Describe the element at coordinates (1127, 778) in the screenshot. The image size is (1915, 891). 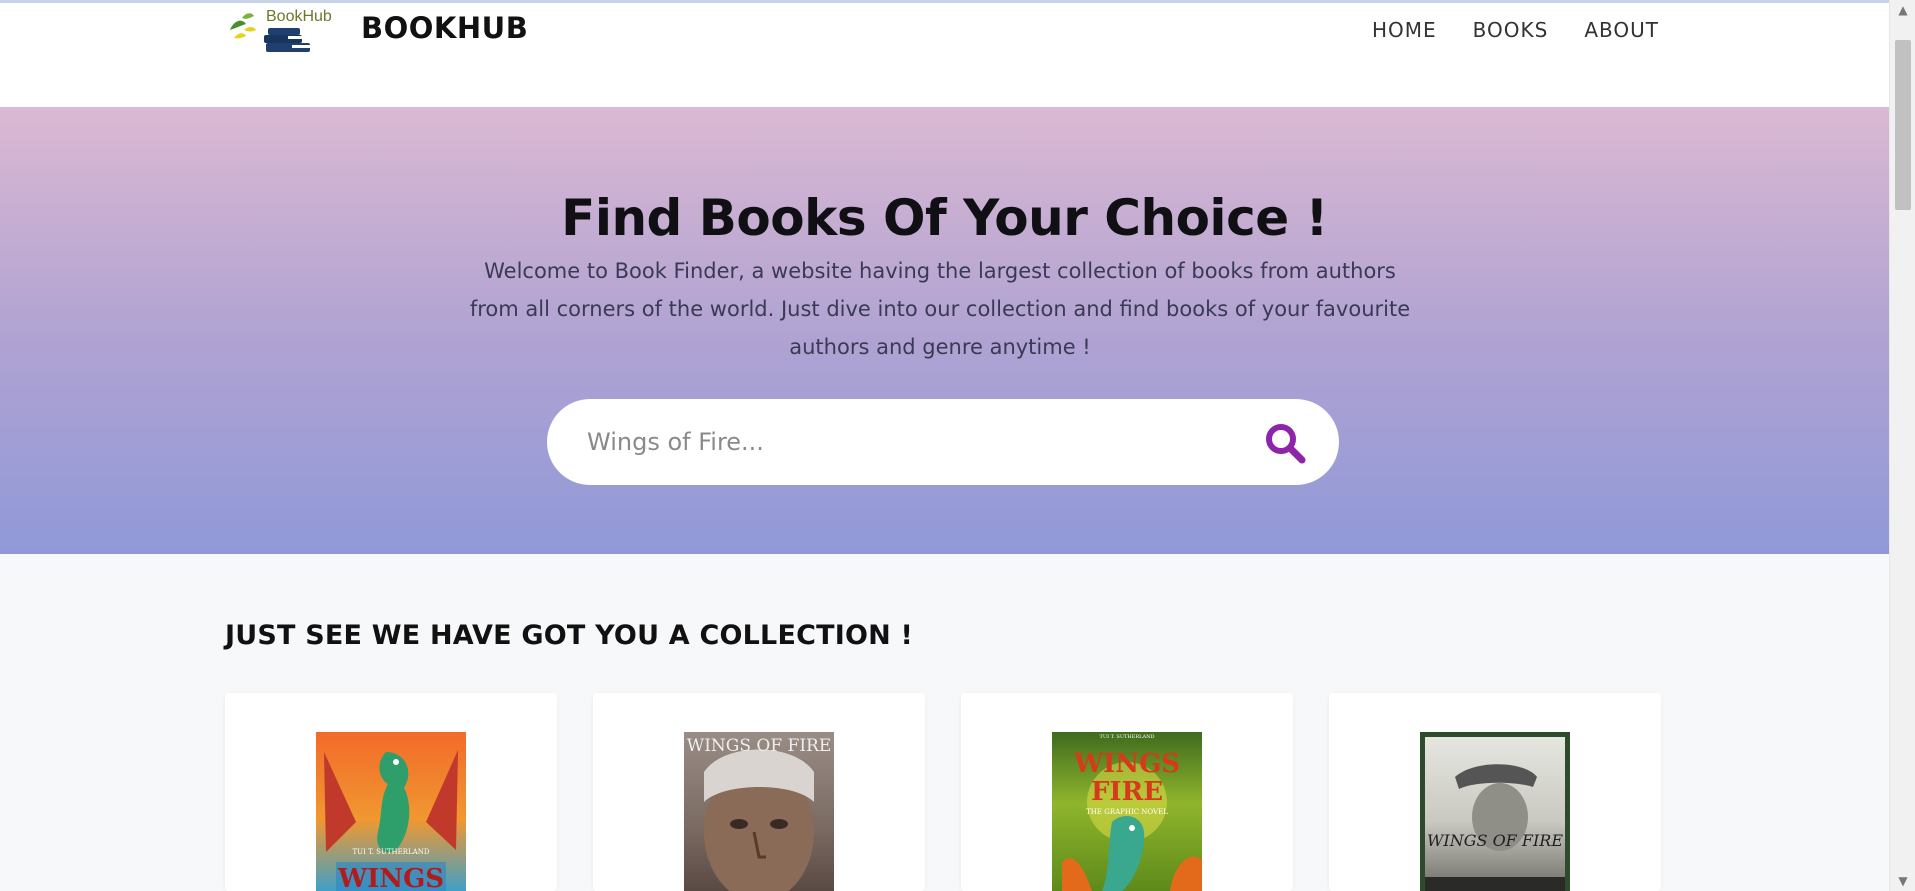
I see `book-title-text: WINGS FIRE` at that location.